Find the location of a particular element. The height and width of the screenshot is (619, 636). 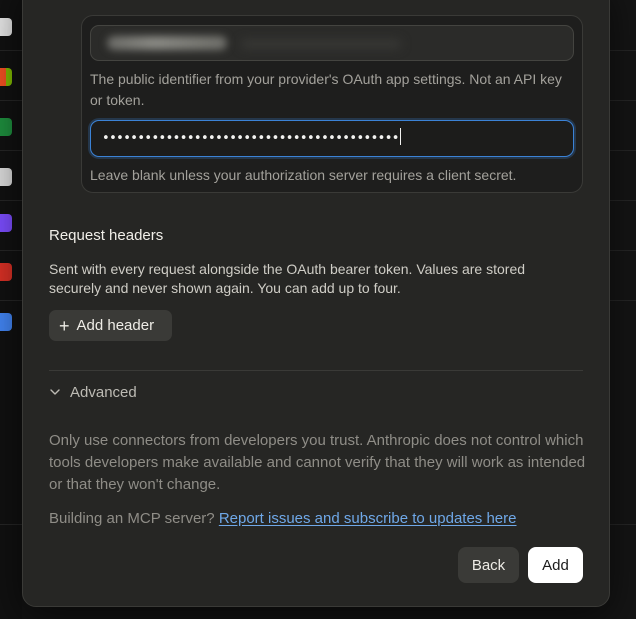

client-id-input is located at coordinates (332, 43).